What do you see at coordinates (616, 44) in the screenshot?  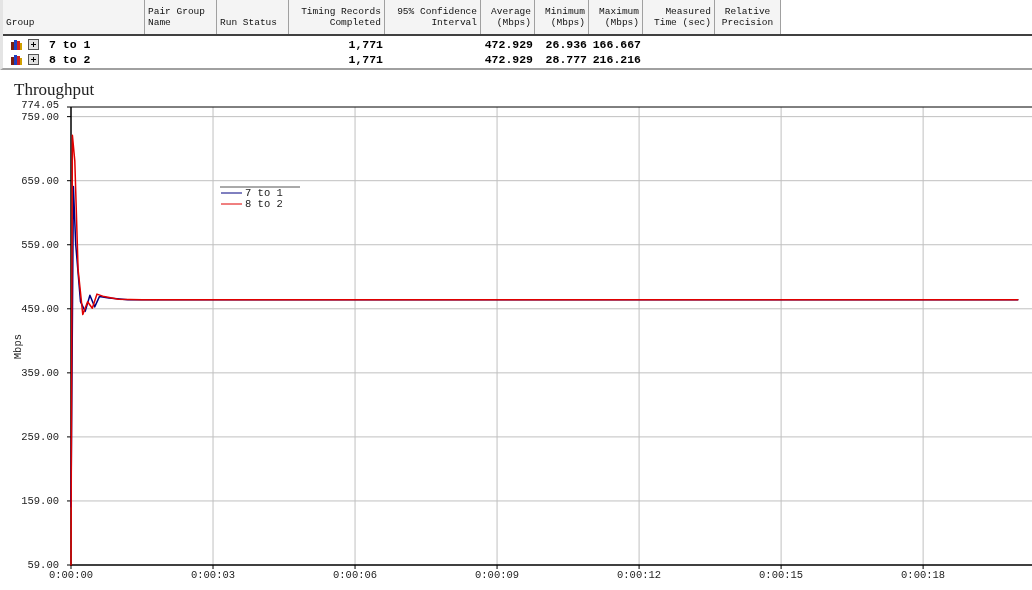 I see `table-cell-text: 166.667` at bounding box center [616, 44].